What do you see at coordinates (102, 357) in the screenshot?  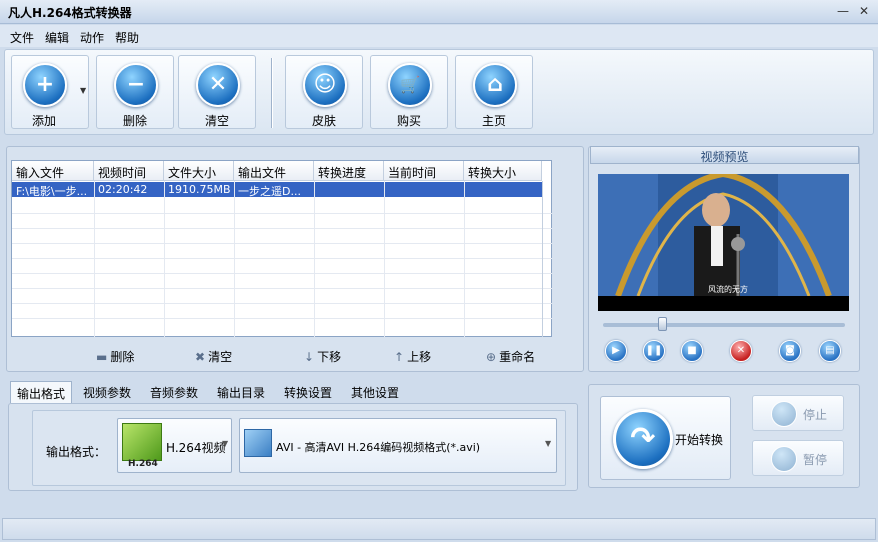 I see `minus-icon: ▬` at bounding box center [102, 357].